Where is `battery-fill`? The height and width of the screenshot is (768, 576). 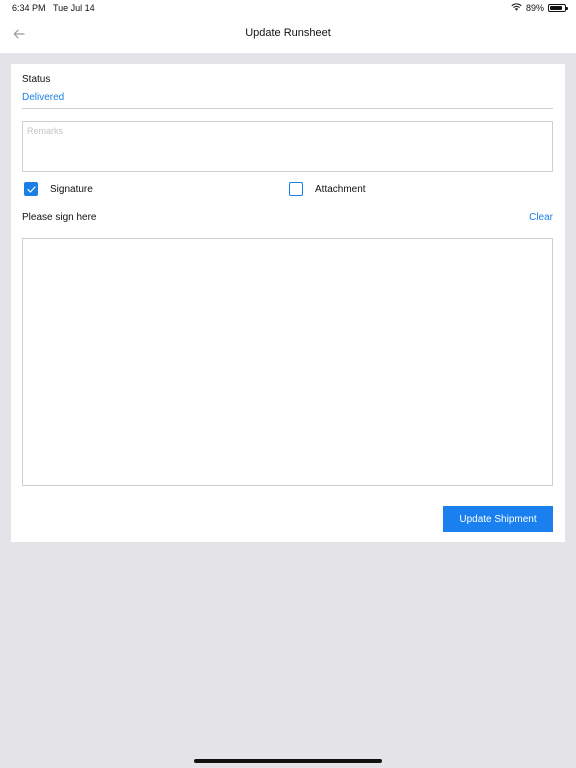 battery-fill is located at coordinates (556, 8).